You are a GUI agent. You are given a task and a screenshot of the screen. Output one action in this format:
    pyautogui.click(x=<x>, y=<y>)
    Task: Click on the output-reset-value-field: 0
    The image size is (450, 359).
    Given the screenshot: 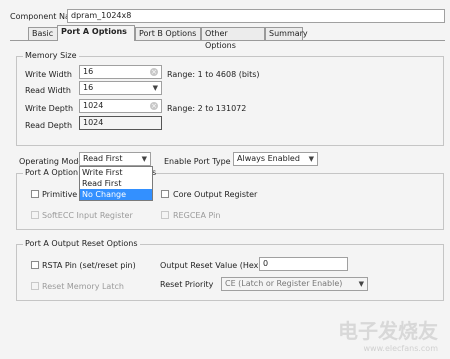 What is the action you would take?
    pyautogui.click(x=303, y=264)
    